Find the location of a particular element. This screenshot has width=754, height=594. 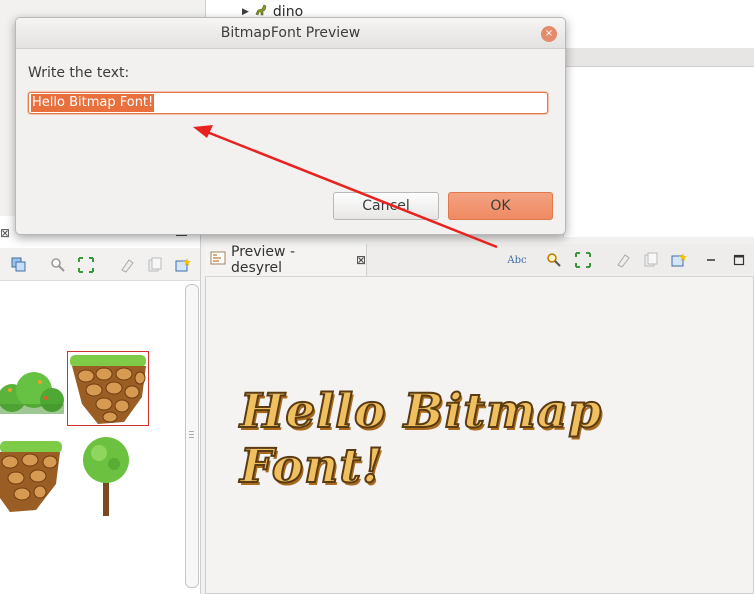

tab-preview: Preview - desyrel ⊠ is located at coordinates (286, 260).